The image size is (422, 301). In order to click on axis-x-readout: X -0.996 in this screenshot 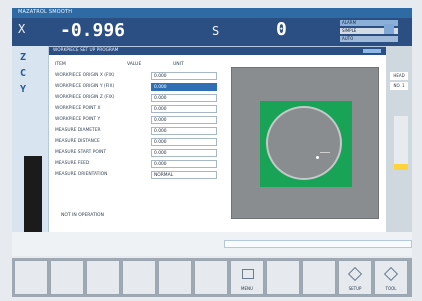, I will do `click(73, 32)`.